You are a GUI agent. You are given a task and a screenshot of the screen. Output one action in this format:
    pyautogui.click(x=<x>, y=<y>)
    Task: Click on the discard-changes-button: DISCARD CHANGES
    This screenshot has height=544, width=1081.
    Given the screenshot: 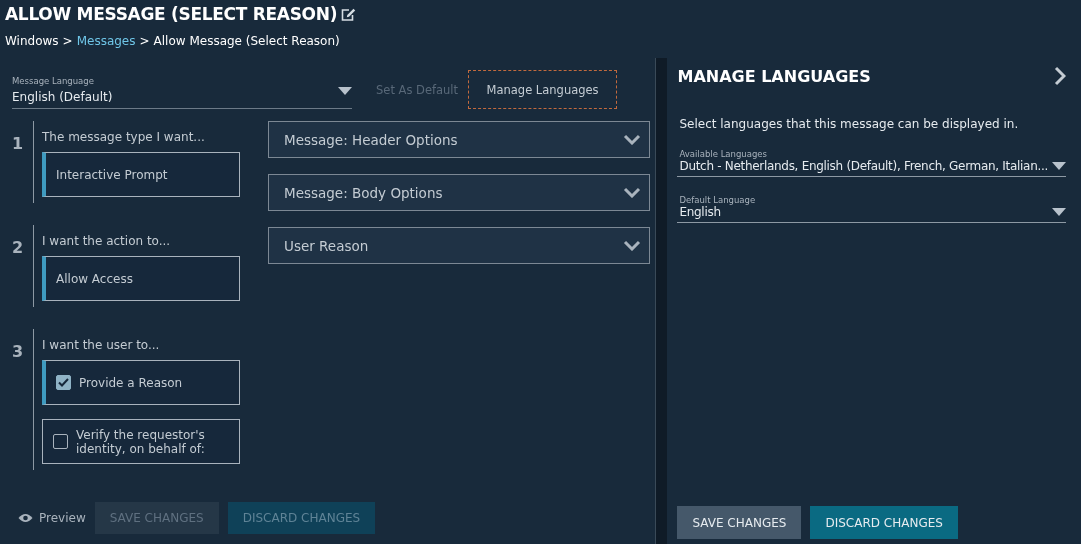 What is the action you would take?
    pyautogui.click(x=884, y=522)
    